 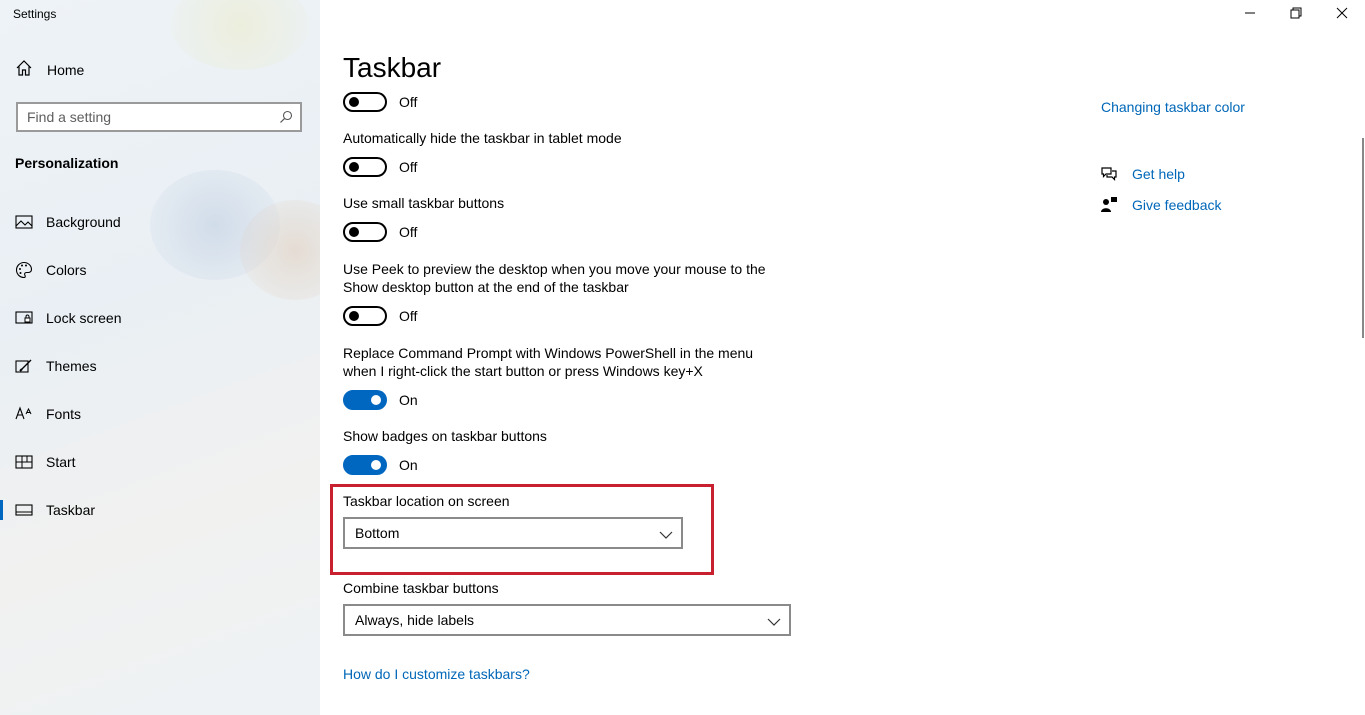 I want to click on start-icon, so click(x=24, y=462).